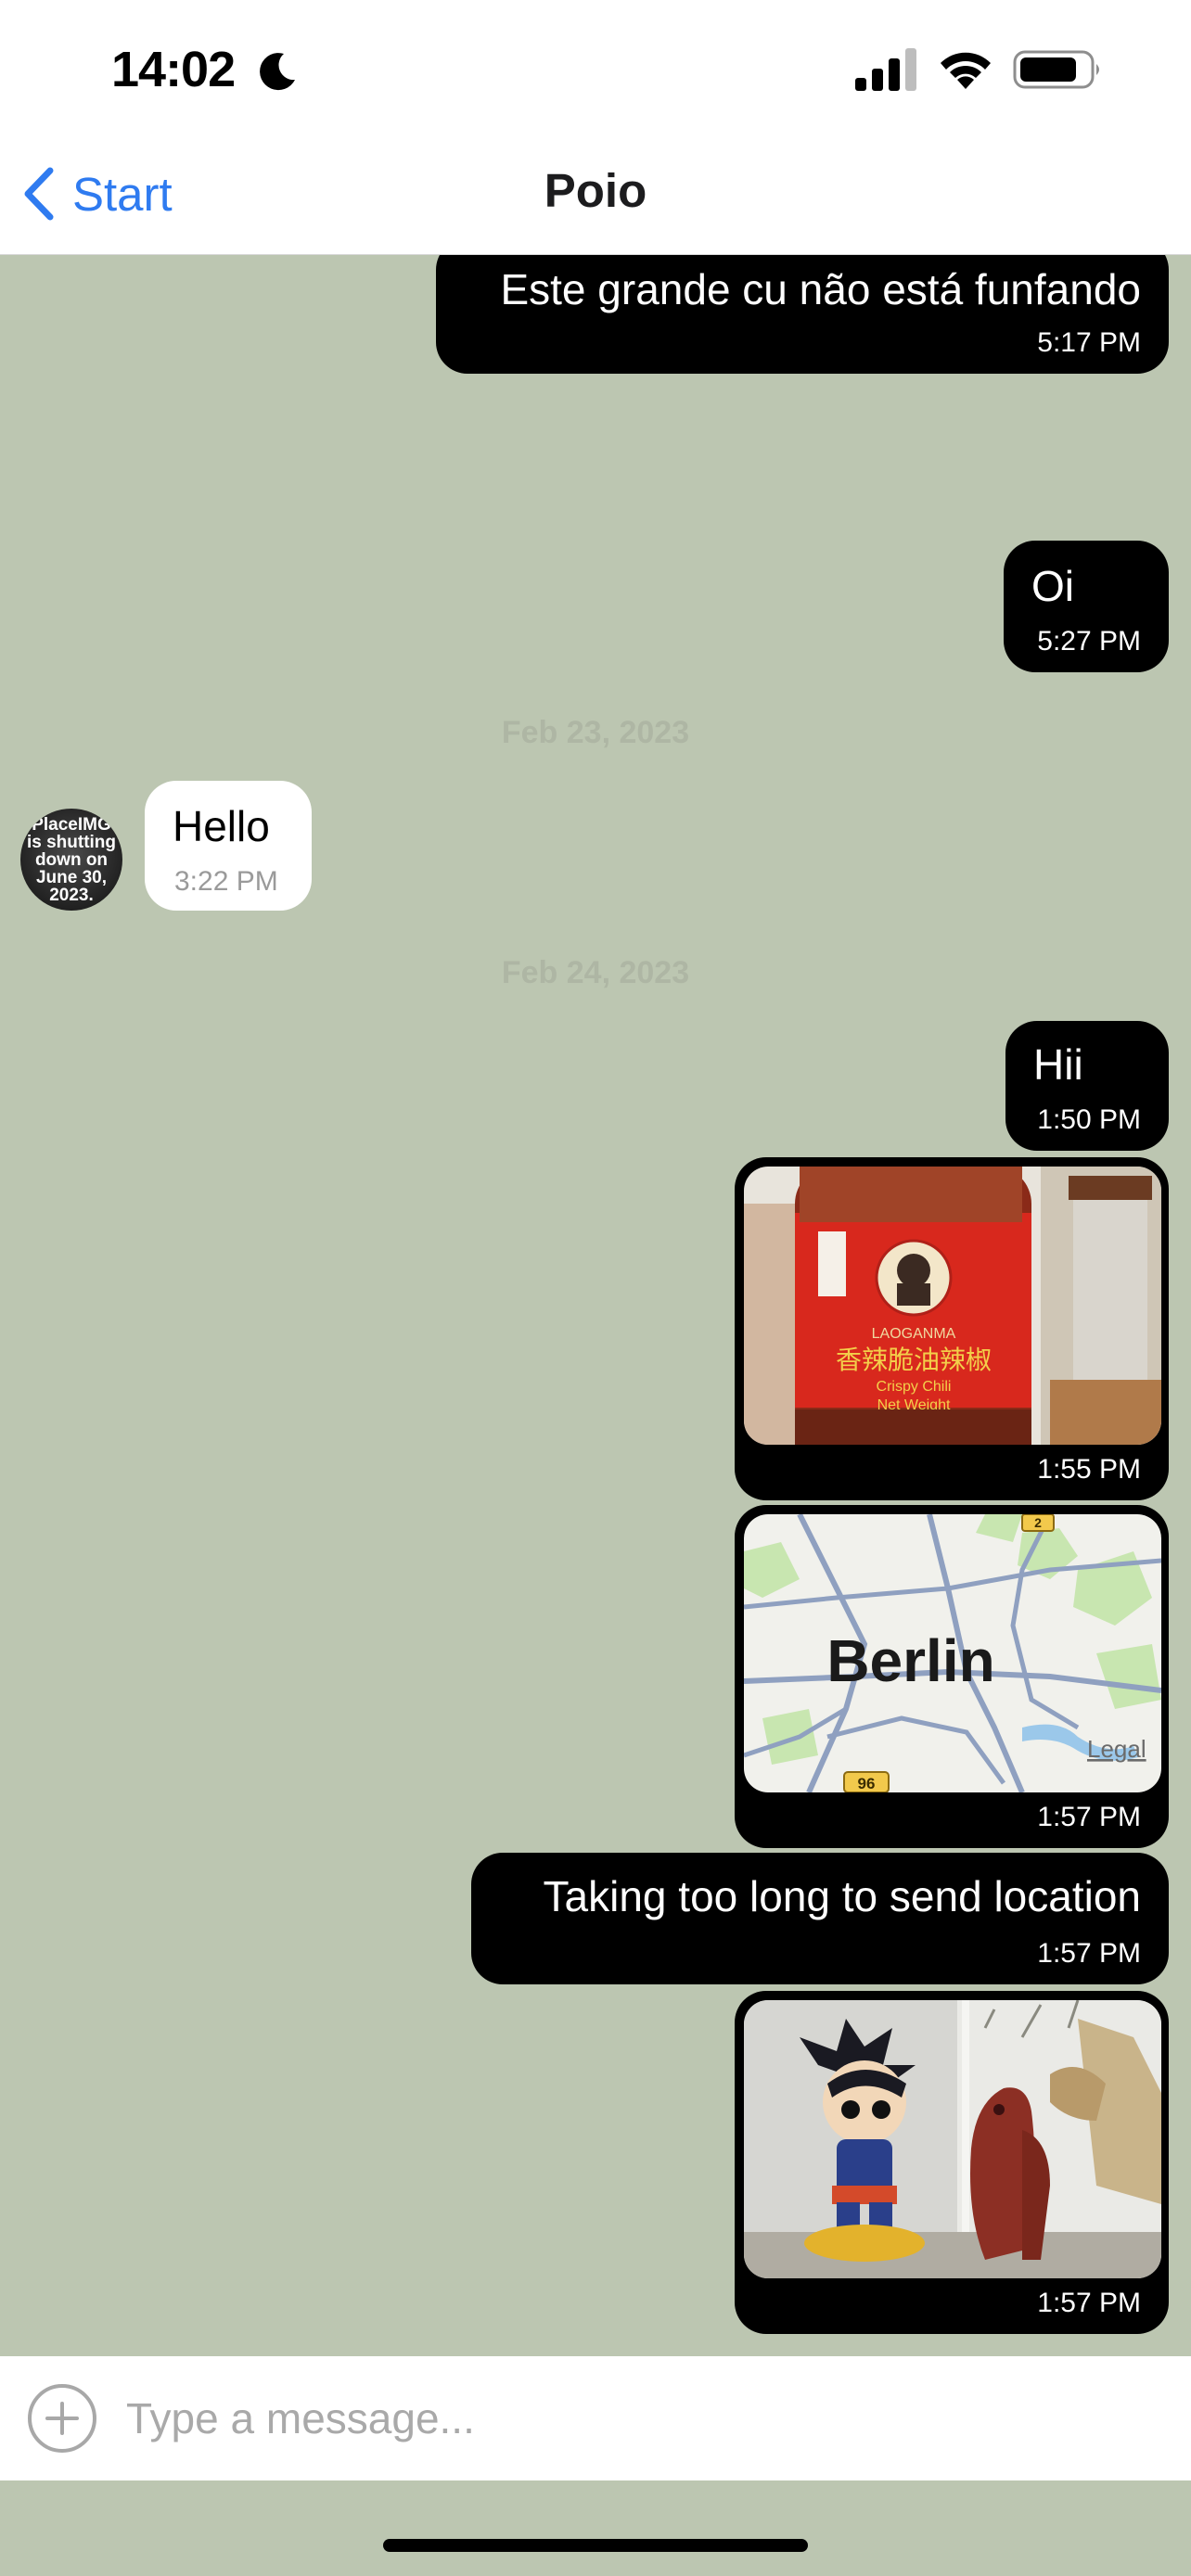 The image size is (1191, 2576). What do you see at coordinates (1089, 1119) in the screenshot?
I see `message-time: 1:50 PM` at bounding box center [1089, 1119].